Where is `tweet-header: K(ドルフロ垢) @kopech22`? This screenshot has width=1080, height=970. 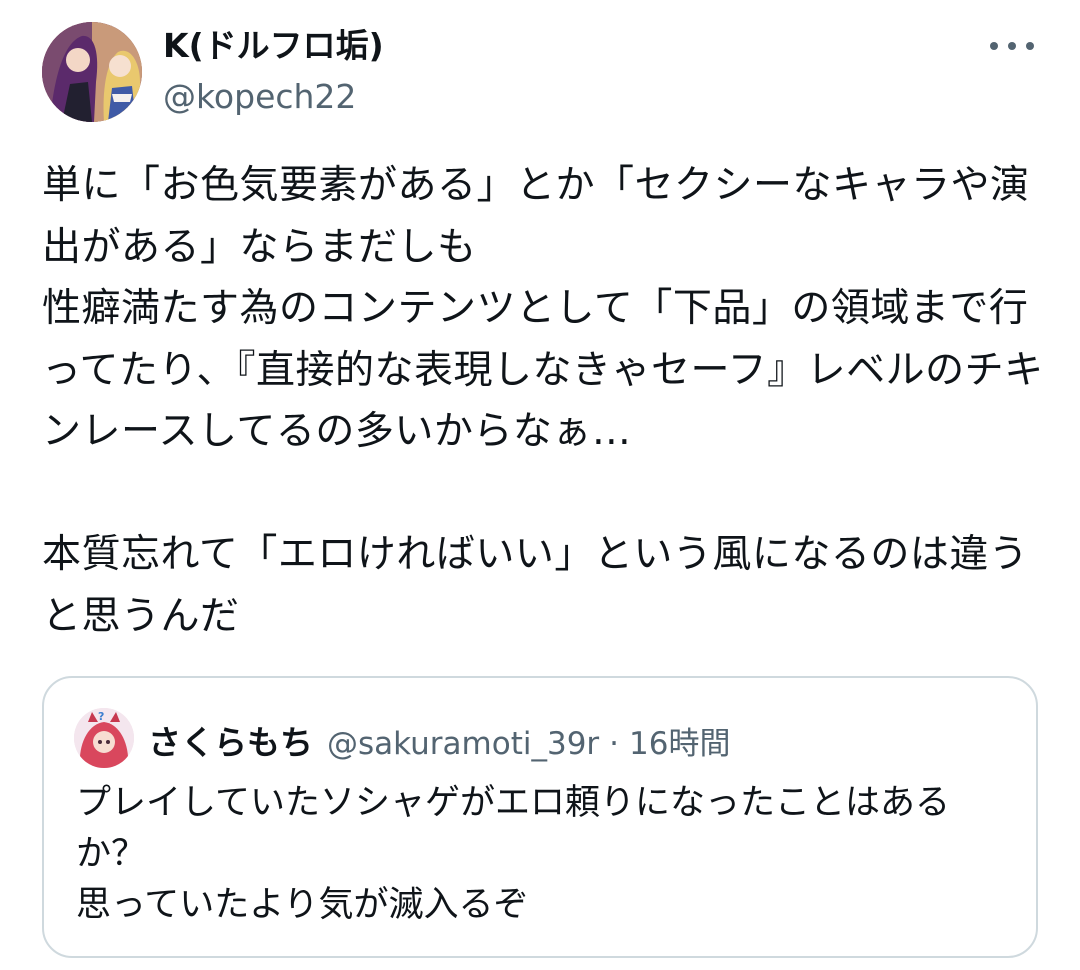
tweet-header: K(ドルフロ垢) @kopech22 is located at coordinates (273, 72).